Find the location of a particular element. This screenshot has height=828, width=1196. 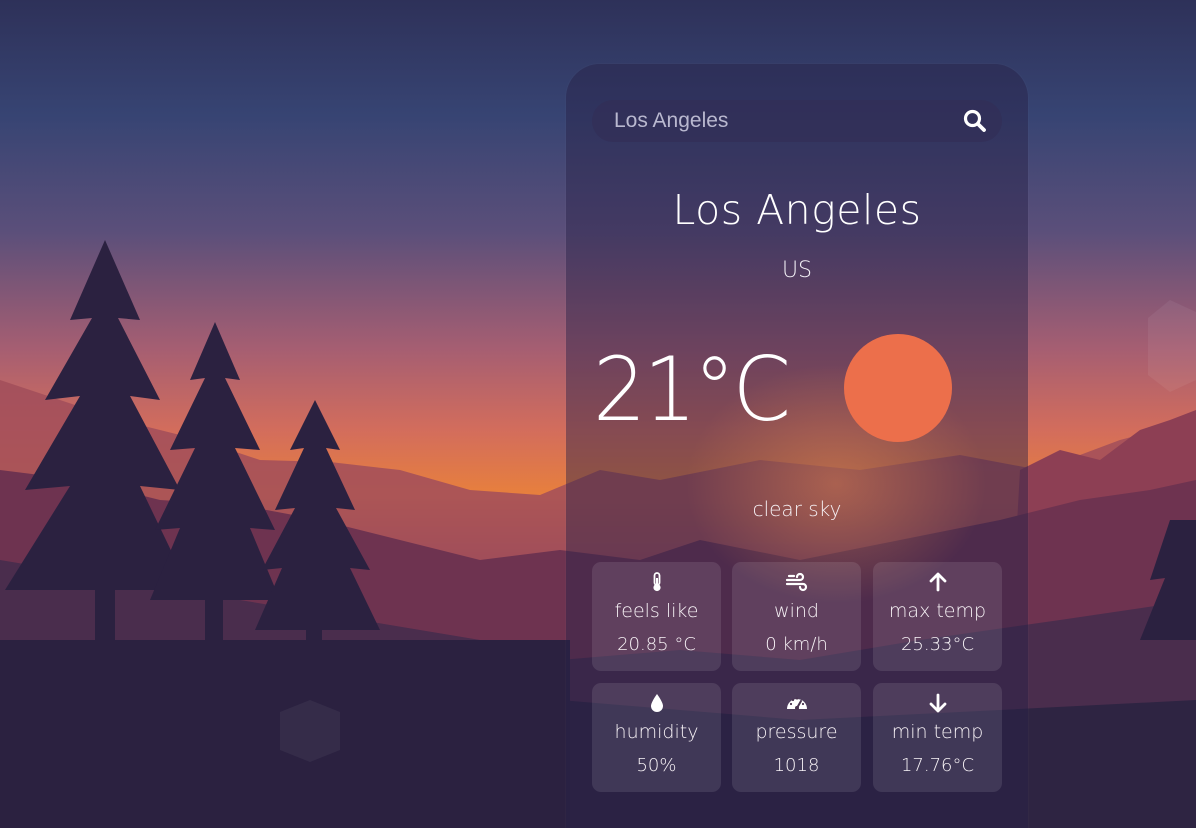

water-drop-icon is located at coordinates (656, 703).